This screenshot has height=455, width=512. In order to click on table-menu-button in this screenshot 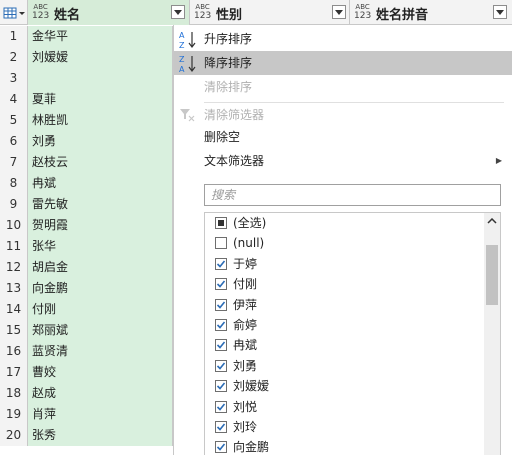, I will do `click(14, 12)`.